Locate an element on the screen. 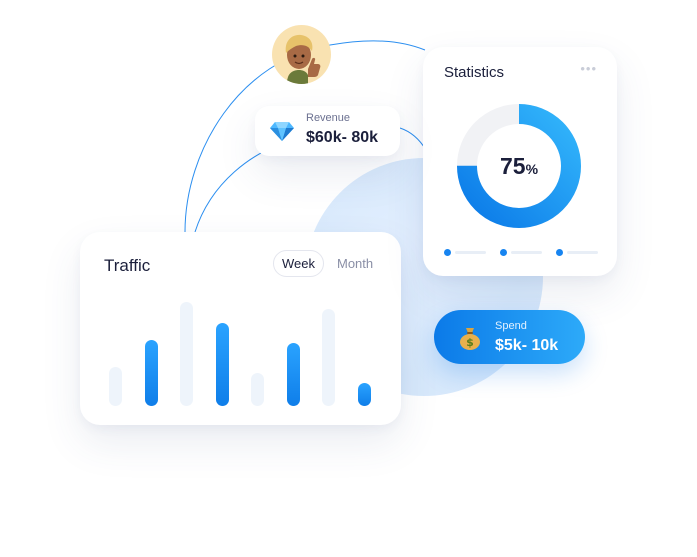 The image size is (697, 557). user-avatar is located at coordinates (301, 54).